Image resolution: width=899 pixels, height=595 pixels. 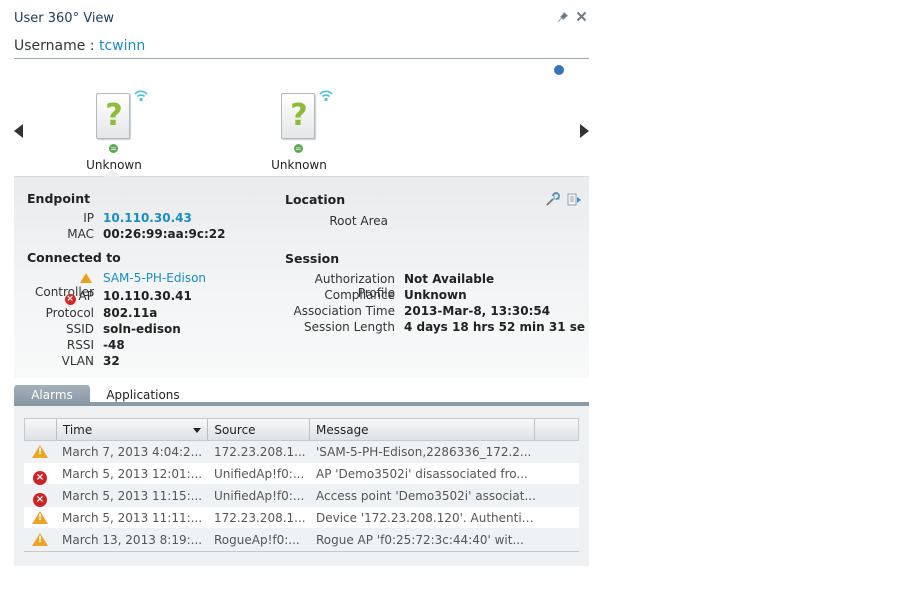 What do you see at coordinates (147, 296) in the screenshot?
I see `ap-value: 10.110.30.41` at bounding box center [147, 296].